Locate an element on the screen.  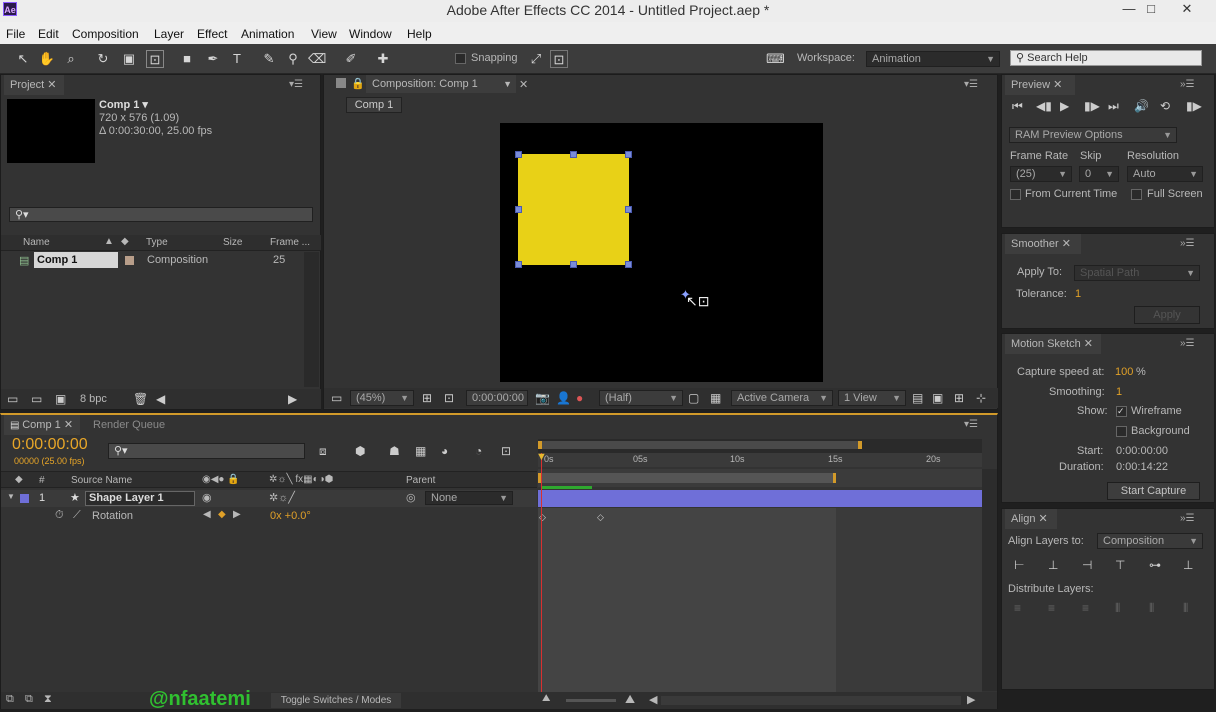
apply-button: Apply is located at coordinates (1167, 315).